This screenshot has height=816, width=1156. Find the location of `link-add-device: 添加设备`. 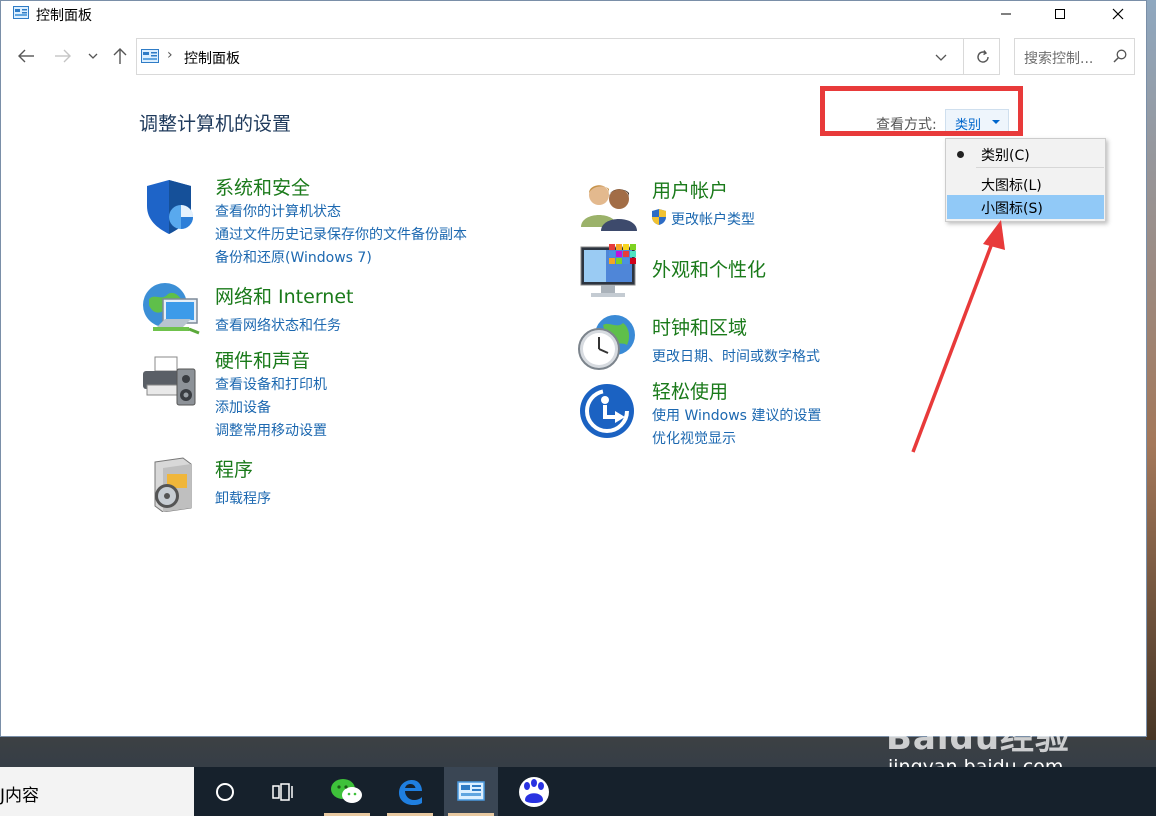

link-add-device: 添加设备 is located at coordinates (243, 407).